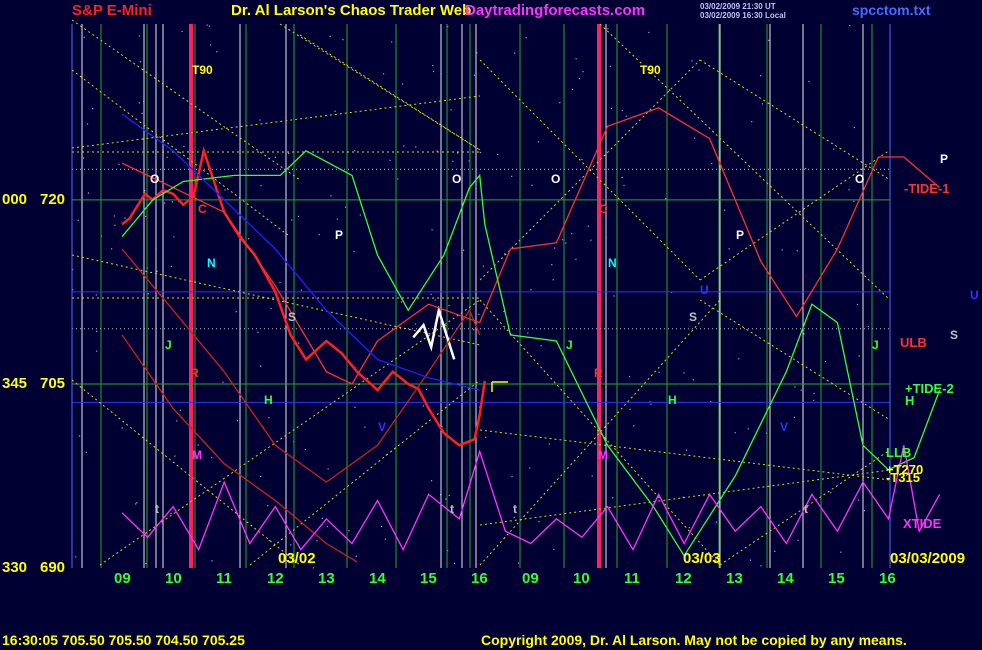 This screenshot has width=982, height=650. I want to click on y-tick-label: 690, so click(53, 567).